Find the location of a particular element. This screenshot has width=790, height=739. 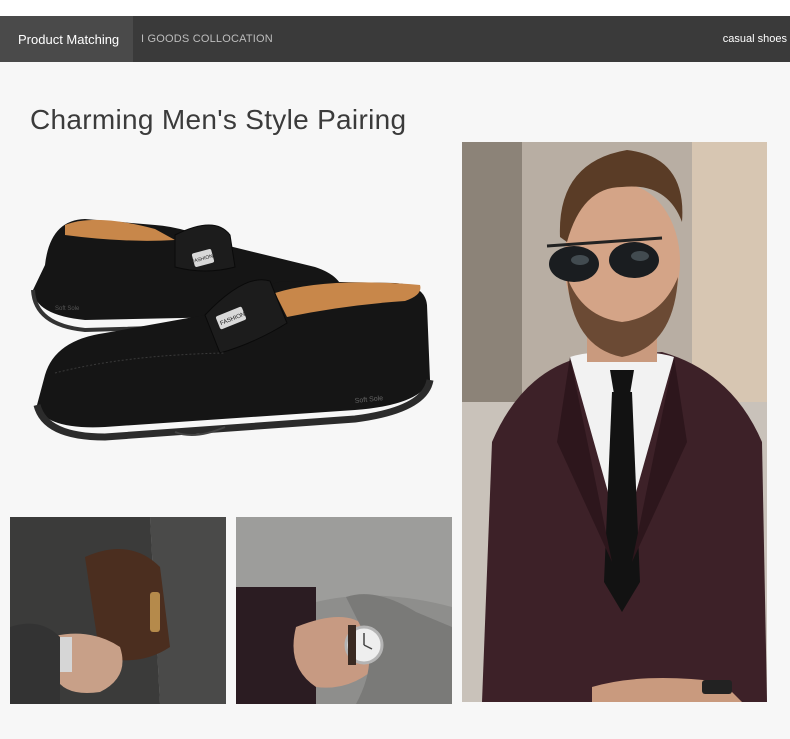

product-matching-tab: Product Matching is located at coordinates (66, 39).